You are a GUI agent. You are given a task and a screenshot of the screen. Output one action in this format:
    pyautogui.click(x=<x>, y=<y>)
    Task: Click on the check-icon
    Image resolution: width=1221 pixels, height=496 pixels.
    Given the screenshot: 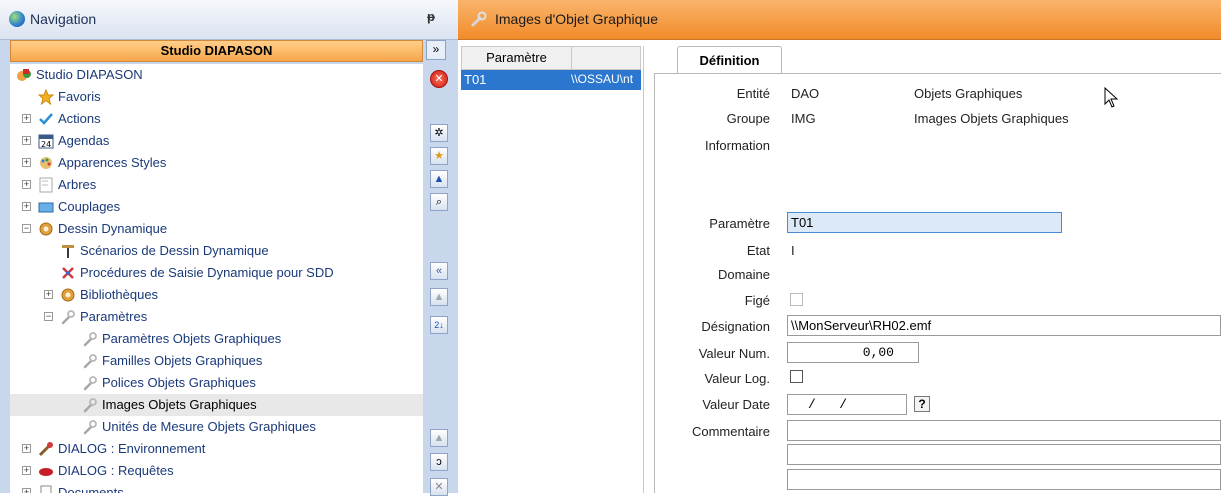 What is the action you would take?
    pyautogui.click(x=46, y=119)
    